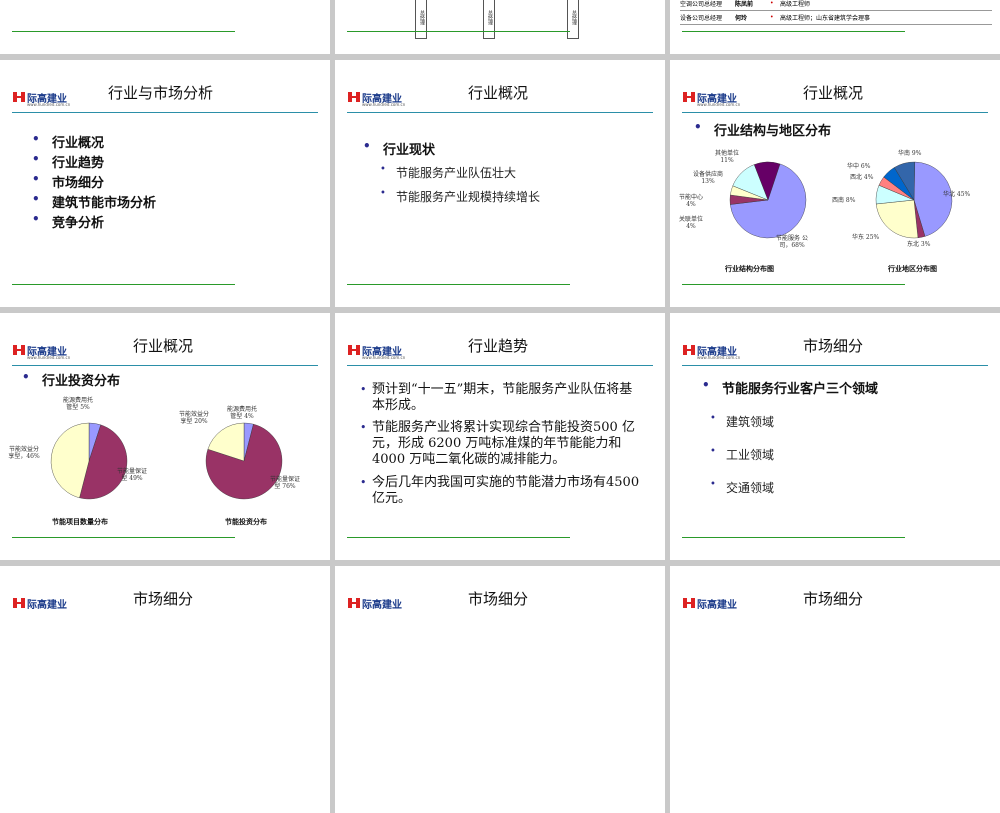 Image resolution: width=1000 pixels, height=813 pixels. What do you see at coordinates (131, 475) in the screenshot?
I see `pie-label: 节能量保证型 49%` at bounding box center [131, 475].